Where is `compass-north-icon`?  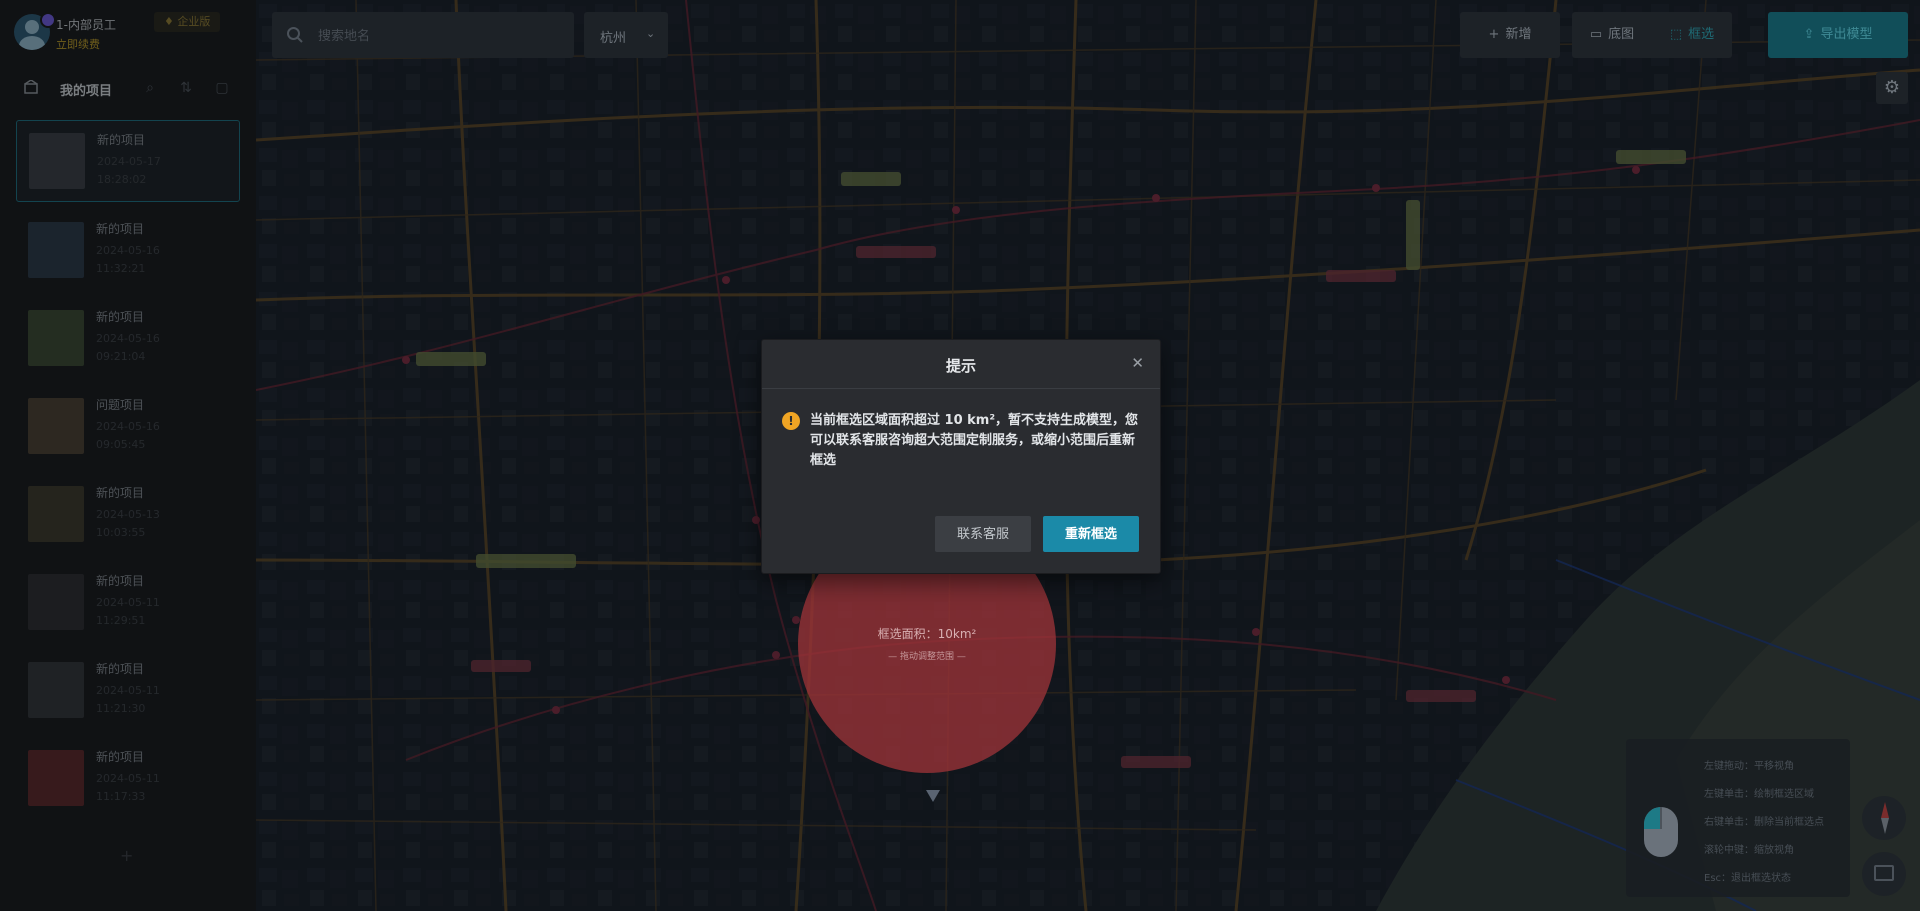
compass-north-icon is located at coordinates (1885, 810).